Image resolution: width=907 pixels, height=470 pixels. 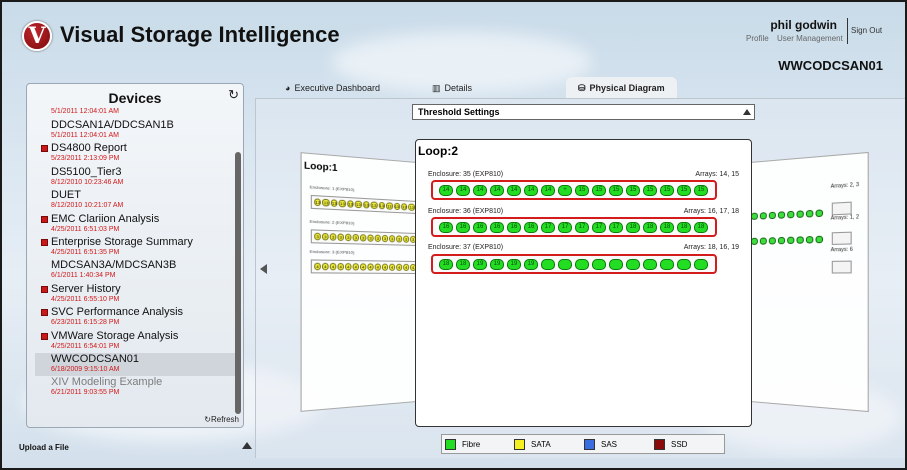 What do you see at coordinates (135, 270) in the screenshot?
I see `device-item: MDCSAN3A/MDCSAN3B 6/1/2011 1:40:34 PM` at bounding box center [135, 270].